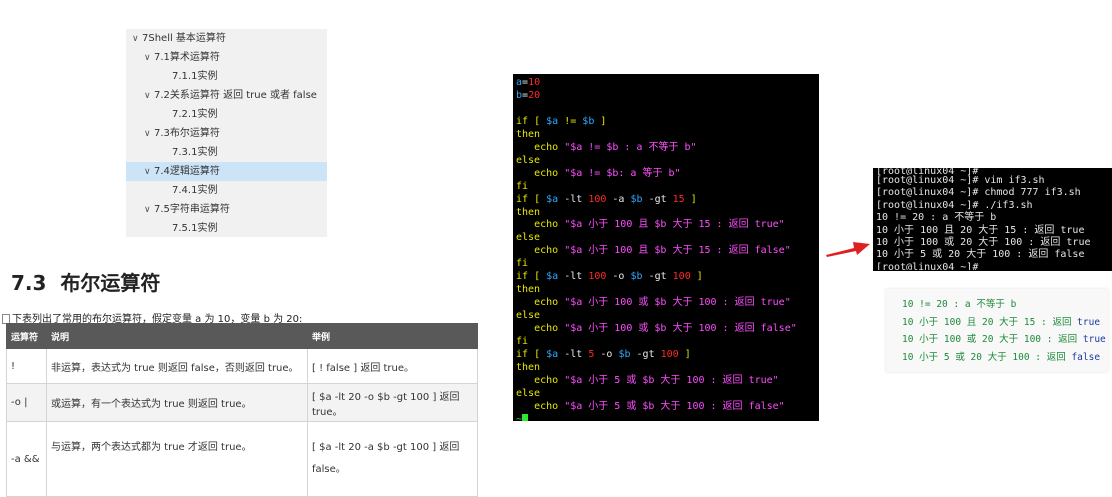 Image resolution: width=1112 pixels, height=497 pixels. What do you see at coordinates (226, 228) in the screenshot?
I see `toc-item: 7.5.1实例` at bounding box center [226, 228].